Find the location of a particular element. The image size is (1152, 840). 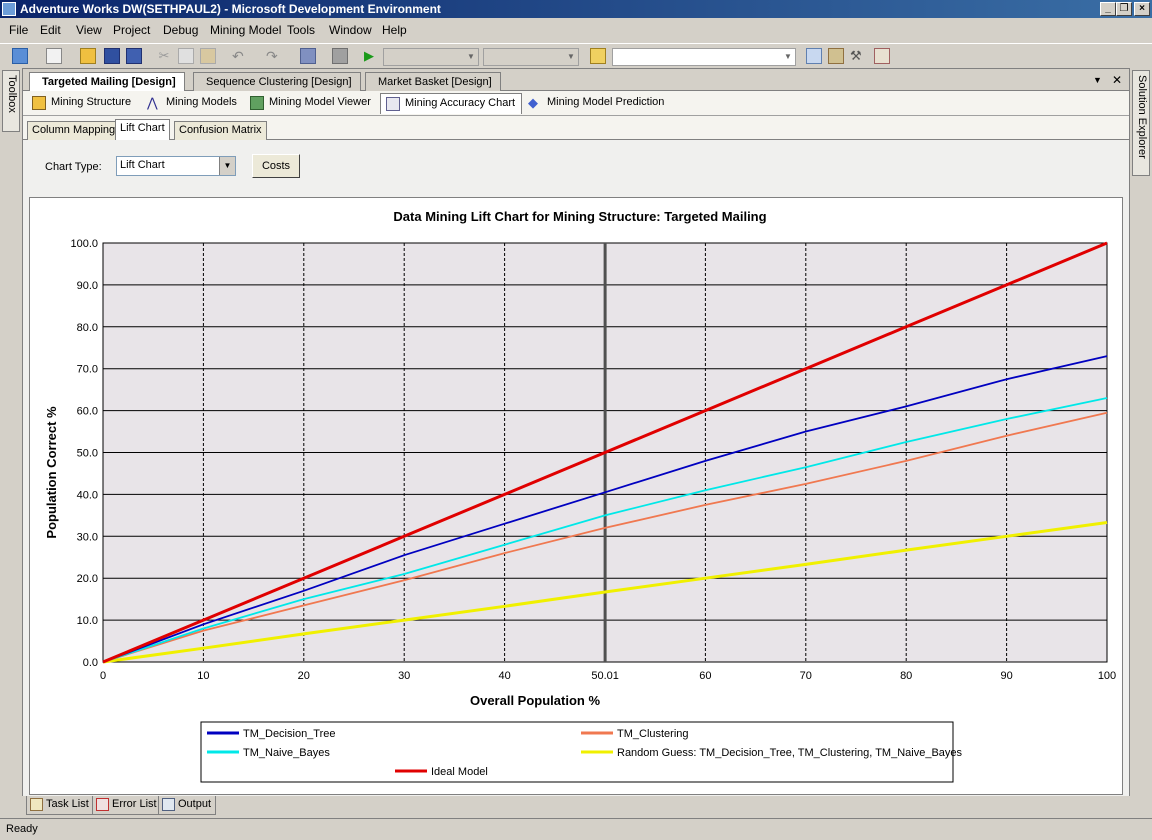

mining-structure-icon is located at coordinates (39, 103).